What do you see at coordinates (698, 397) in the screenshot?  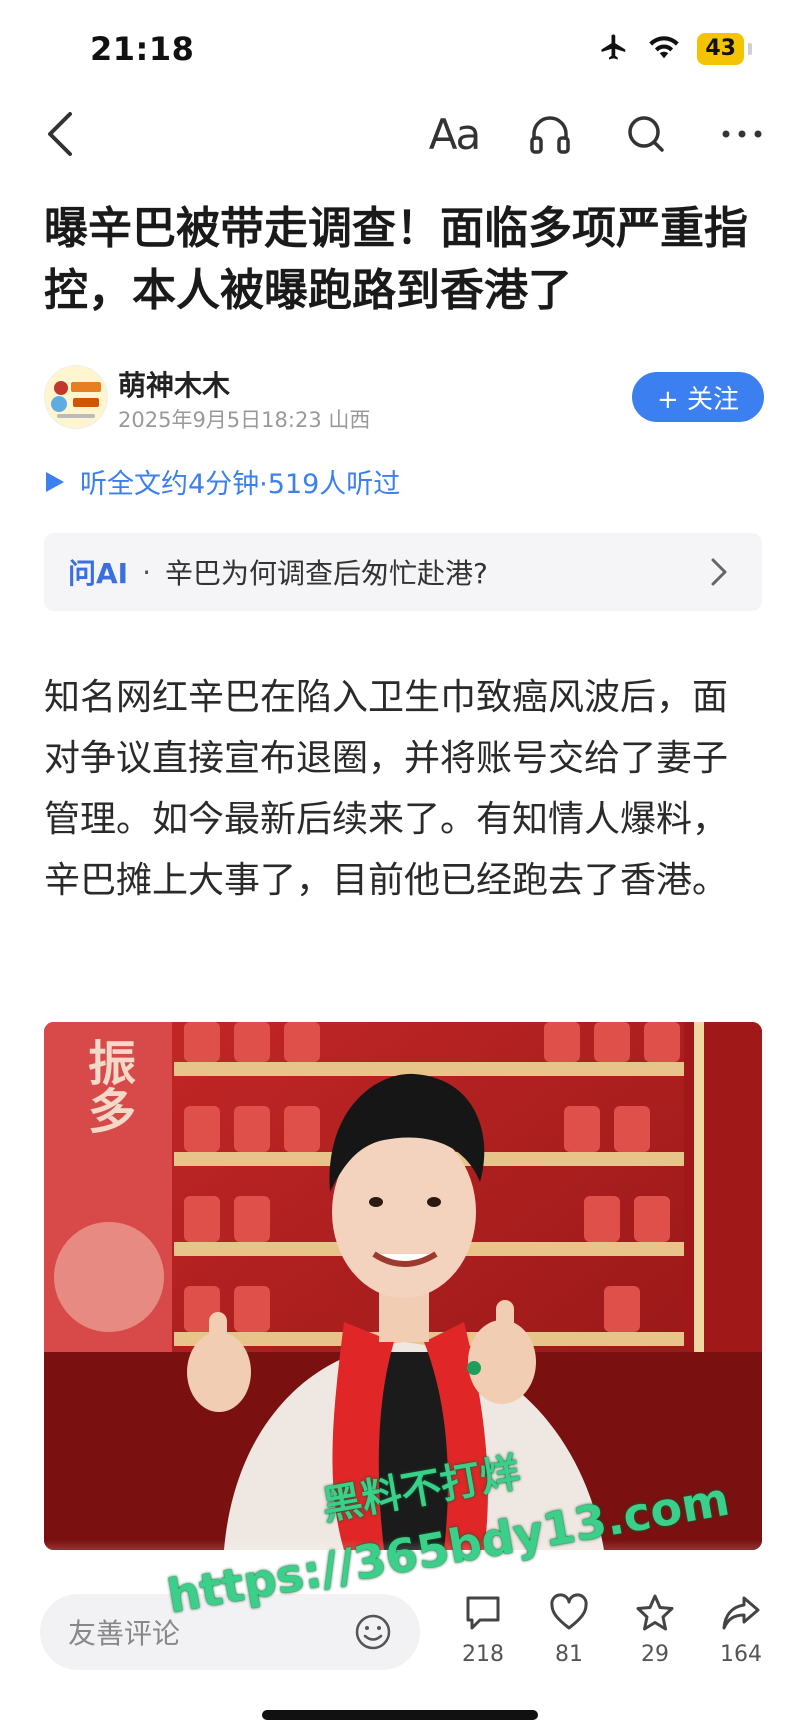 I see `follow-button: + 关注` at bounding box center [698, 397].